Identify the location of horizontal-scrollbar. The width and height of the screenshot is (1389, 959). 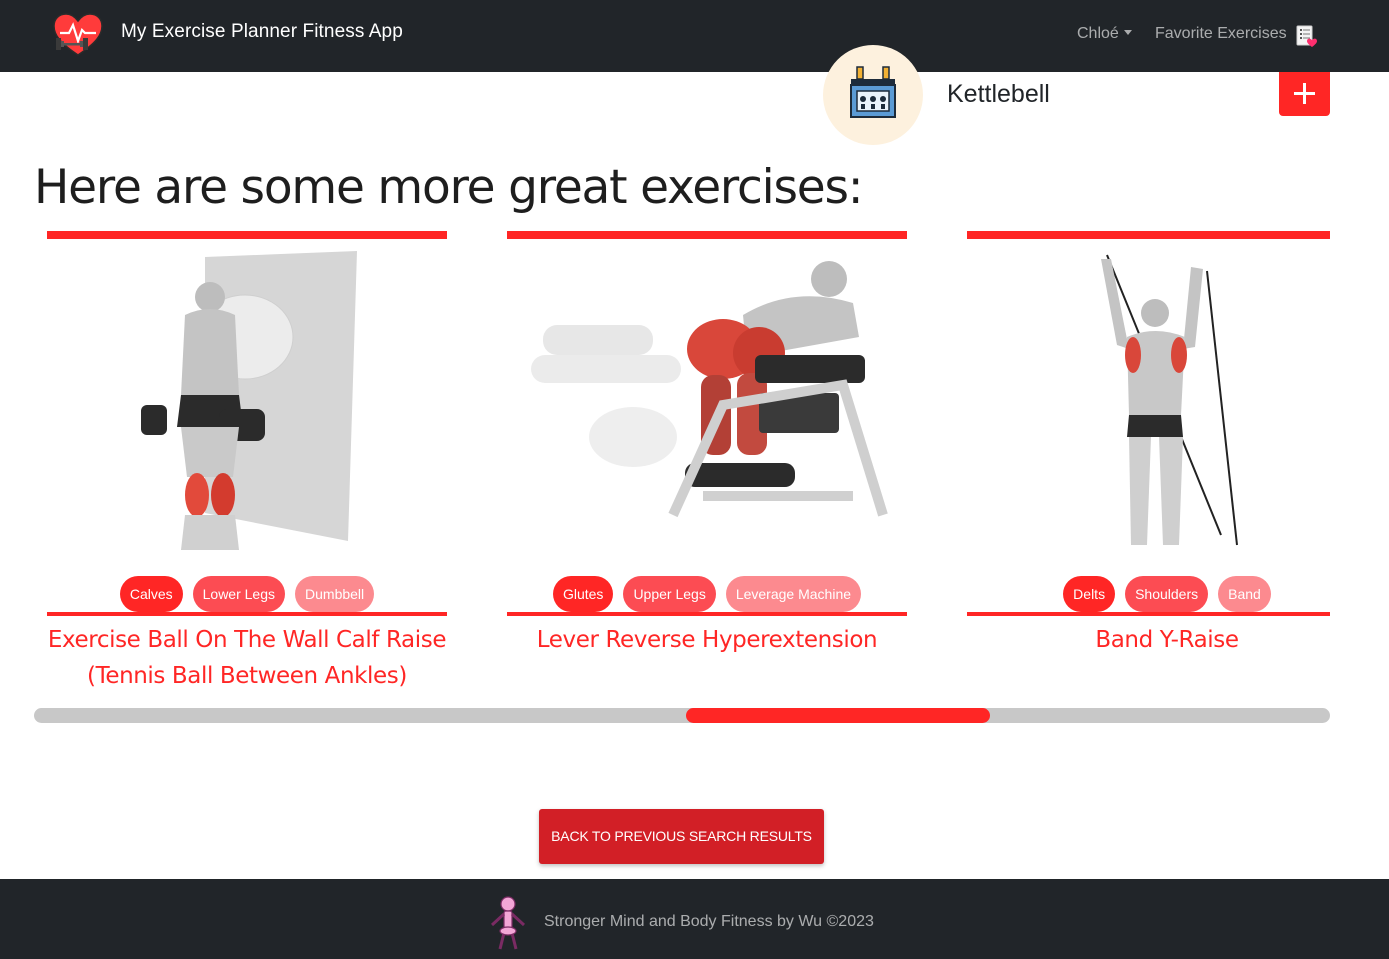
(682, 715).